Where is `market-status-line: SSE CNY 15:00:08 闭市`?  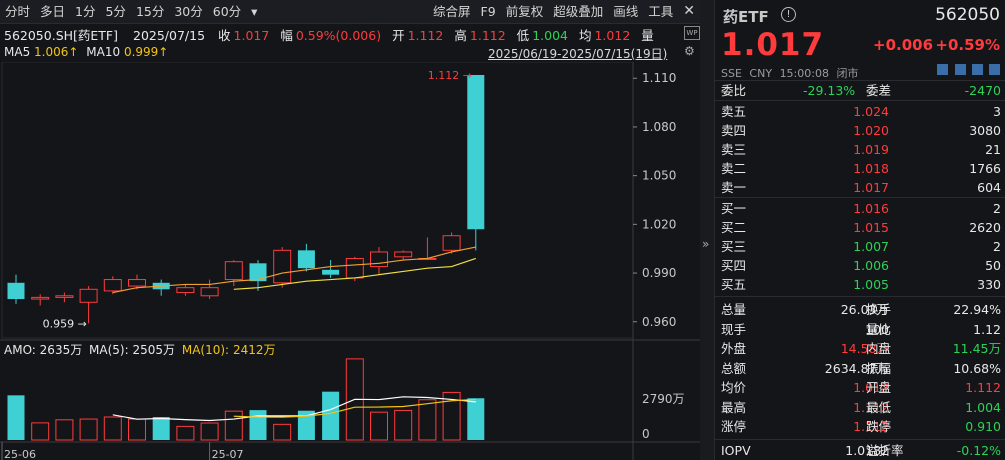
market-status-line: SSE CNY 15:00:08 闭市 is located at coordinates (790, 73).